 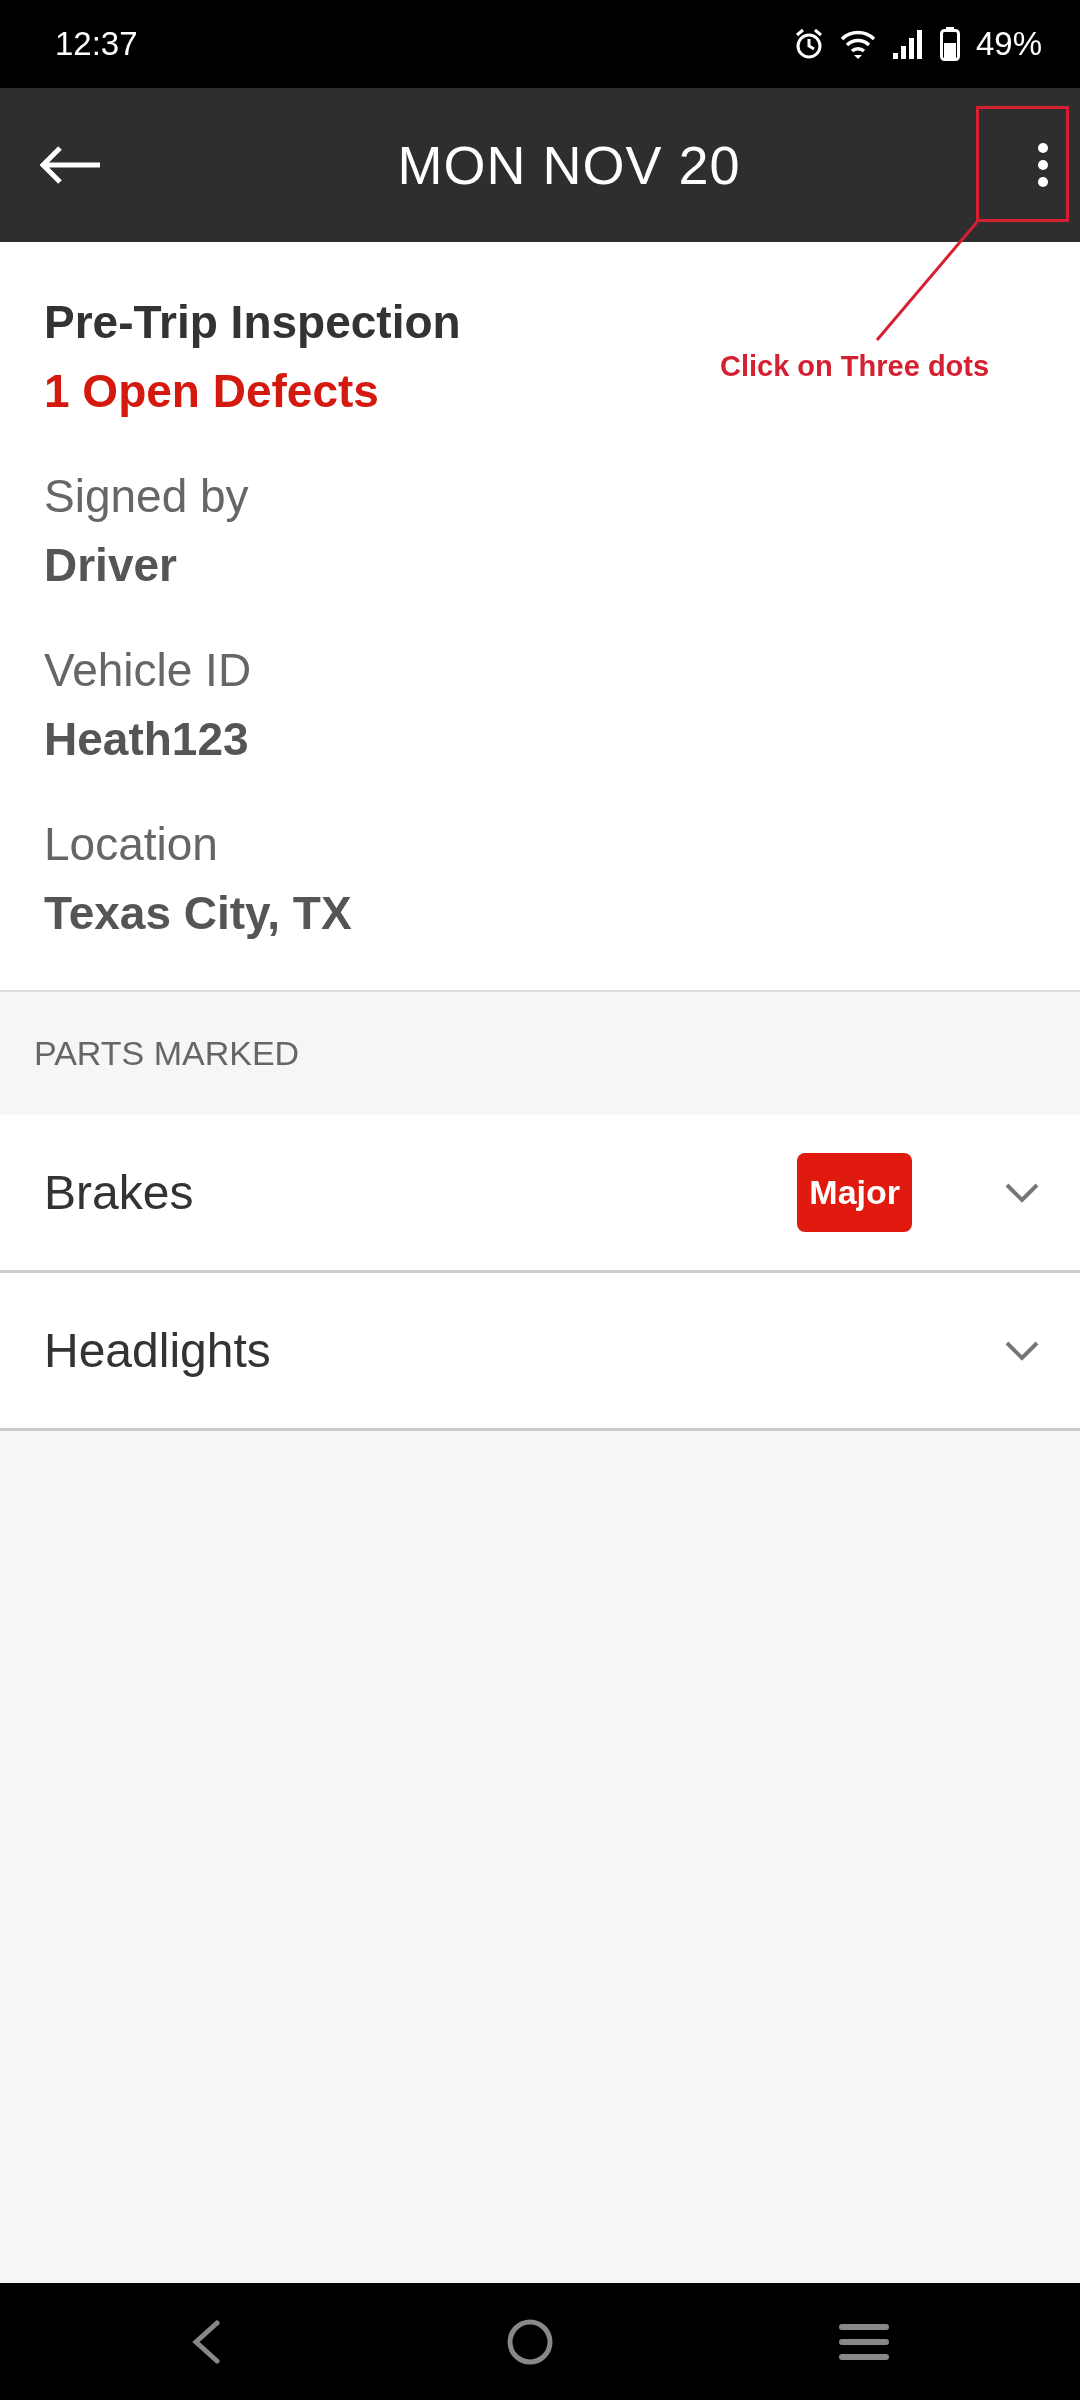 What do you see at coordinates (907, 44) in the screenshot?
I see `signal-icon` at bounding box center [907, 44].